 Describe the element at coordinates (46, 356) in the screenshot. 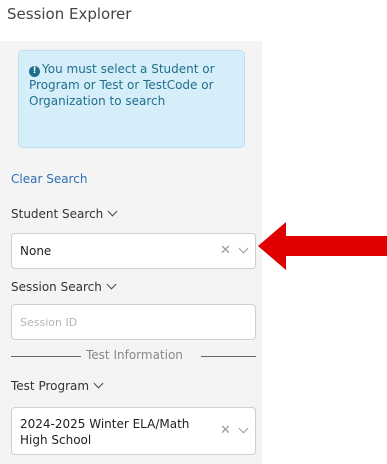

I see `divider-line-left` at that location.